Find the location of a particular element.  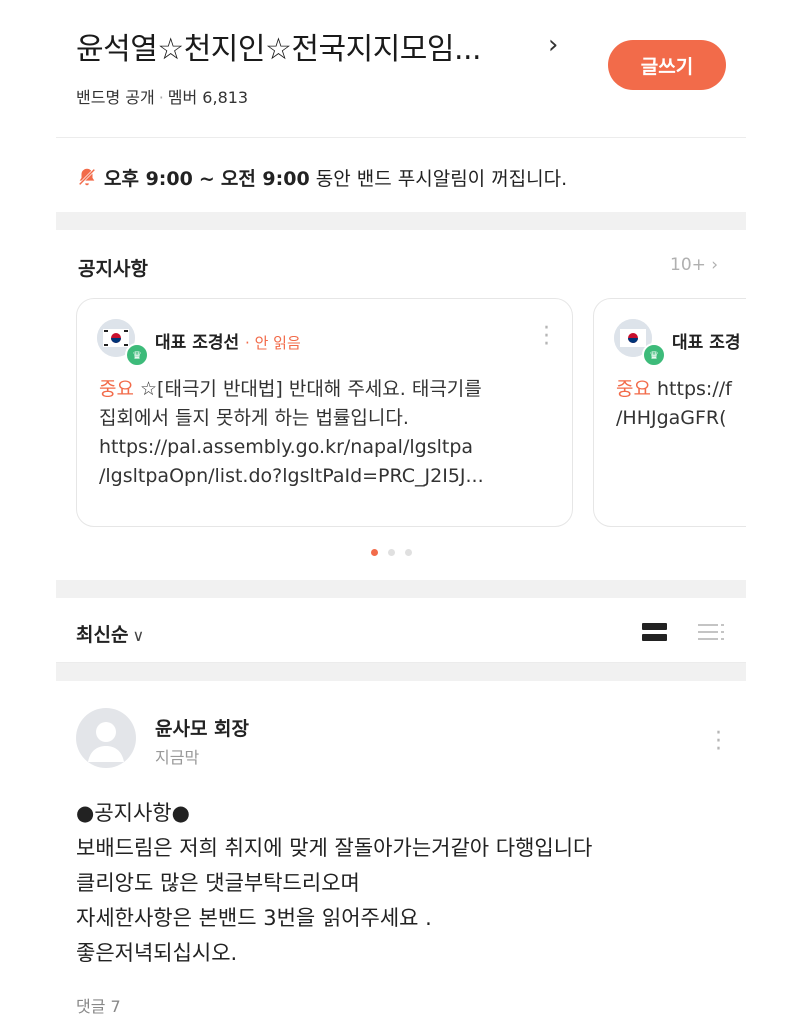

bell-off-icon is located at coordinates (87, 177).